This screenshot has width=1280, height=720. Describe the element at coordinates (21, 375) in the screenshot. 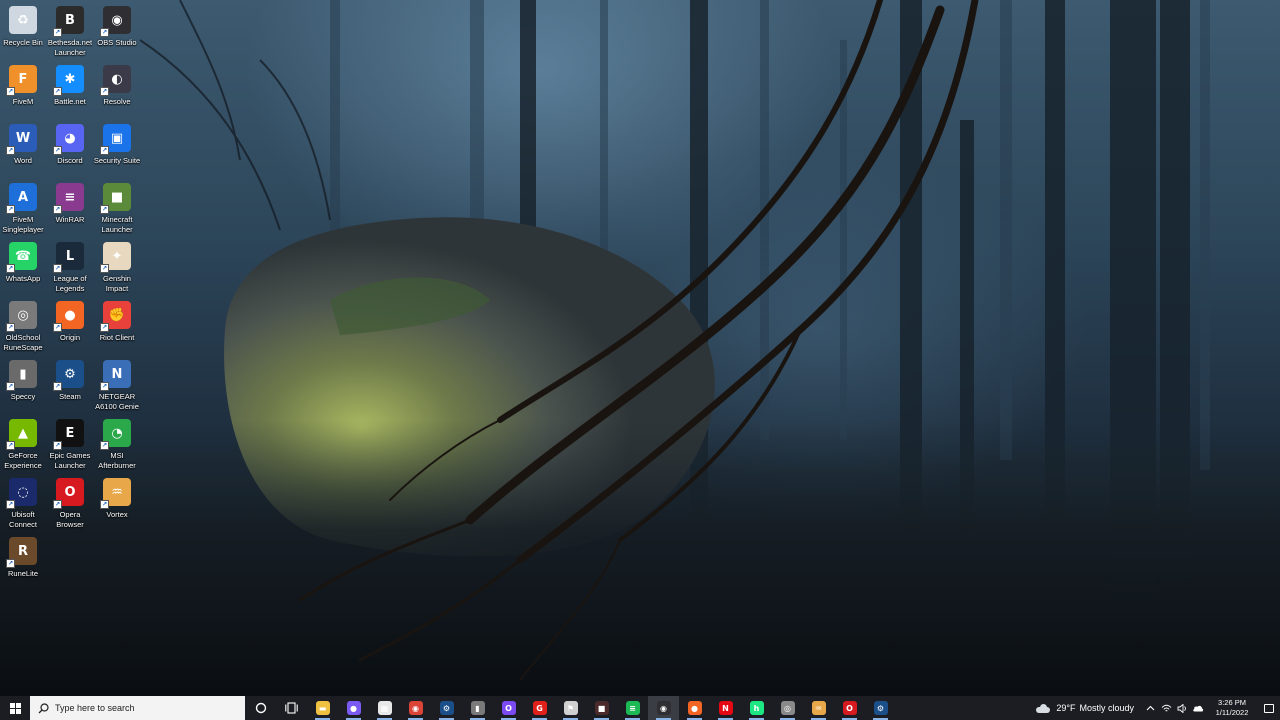

I see `speccy-icon: ▮ ↗` at that location.